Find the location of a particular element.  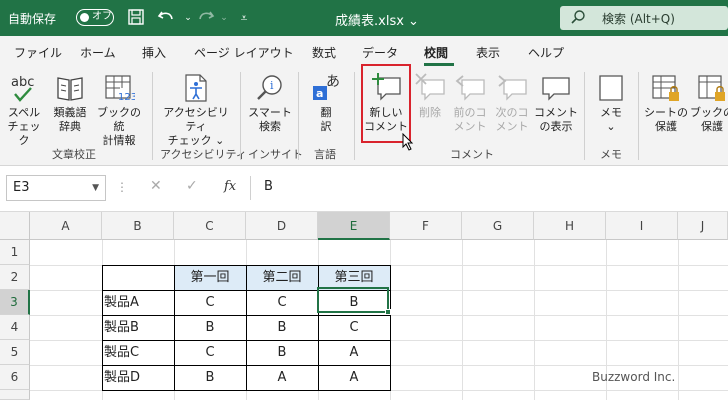

next-comment-button: 次のコ メント is located at coordinates (512, 103).